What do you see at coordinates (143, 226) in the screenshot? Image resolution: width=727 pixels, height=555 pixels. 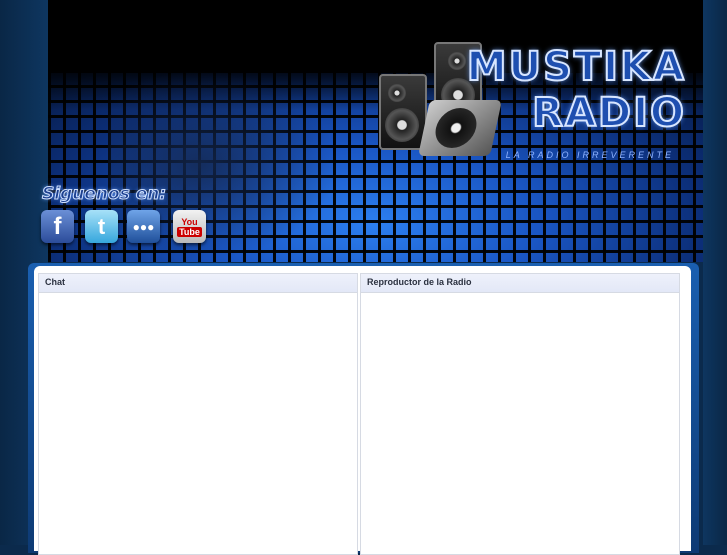 I see `myspace-icon: ●●●` at bounding box center [143, 226].